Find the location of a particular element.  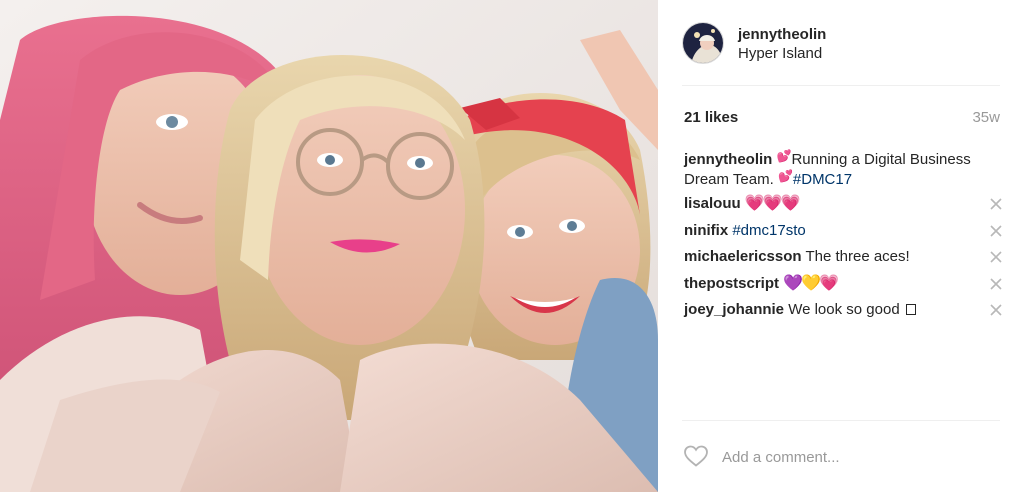

avatar-image is located at coordinates (703, 43).